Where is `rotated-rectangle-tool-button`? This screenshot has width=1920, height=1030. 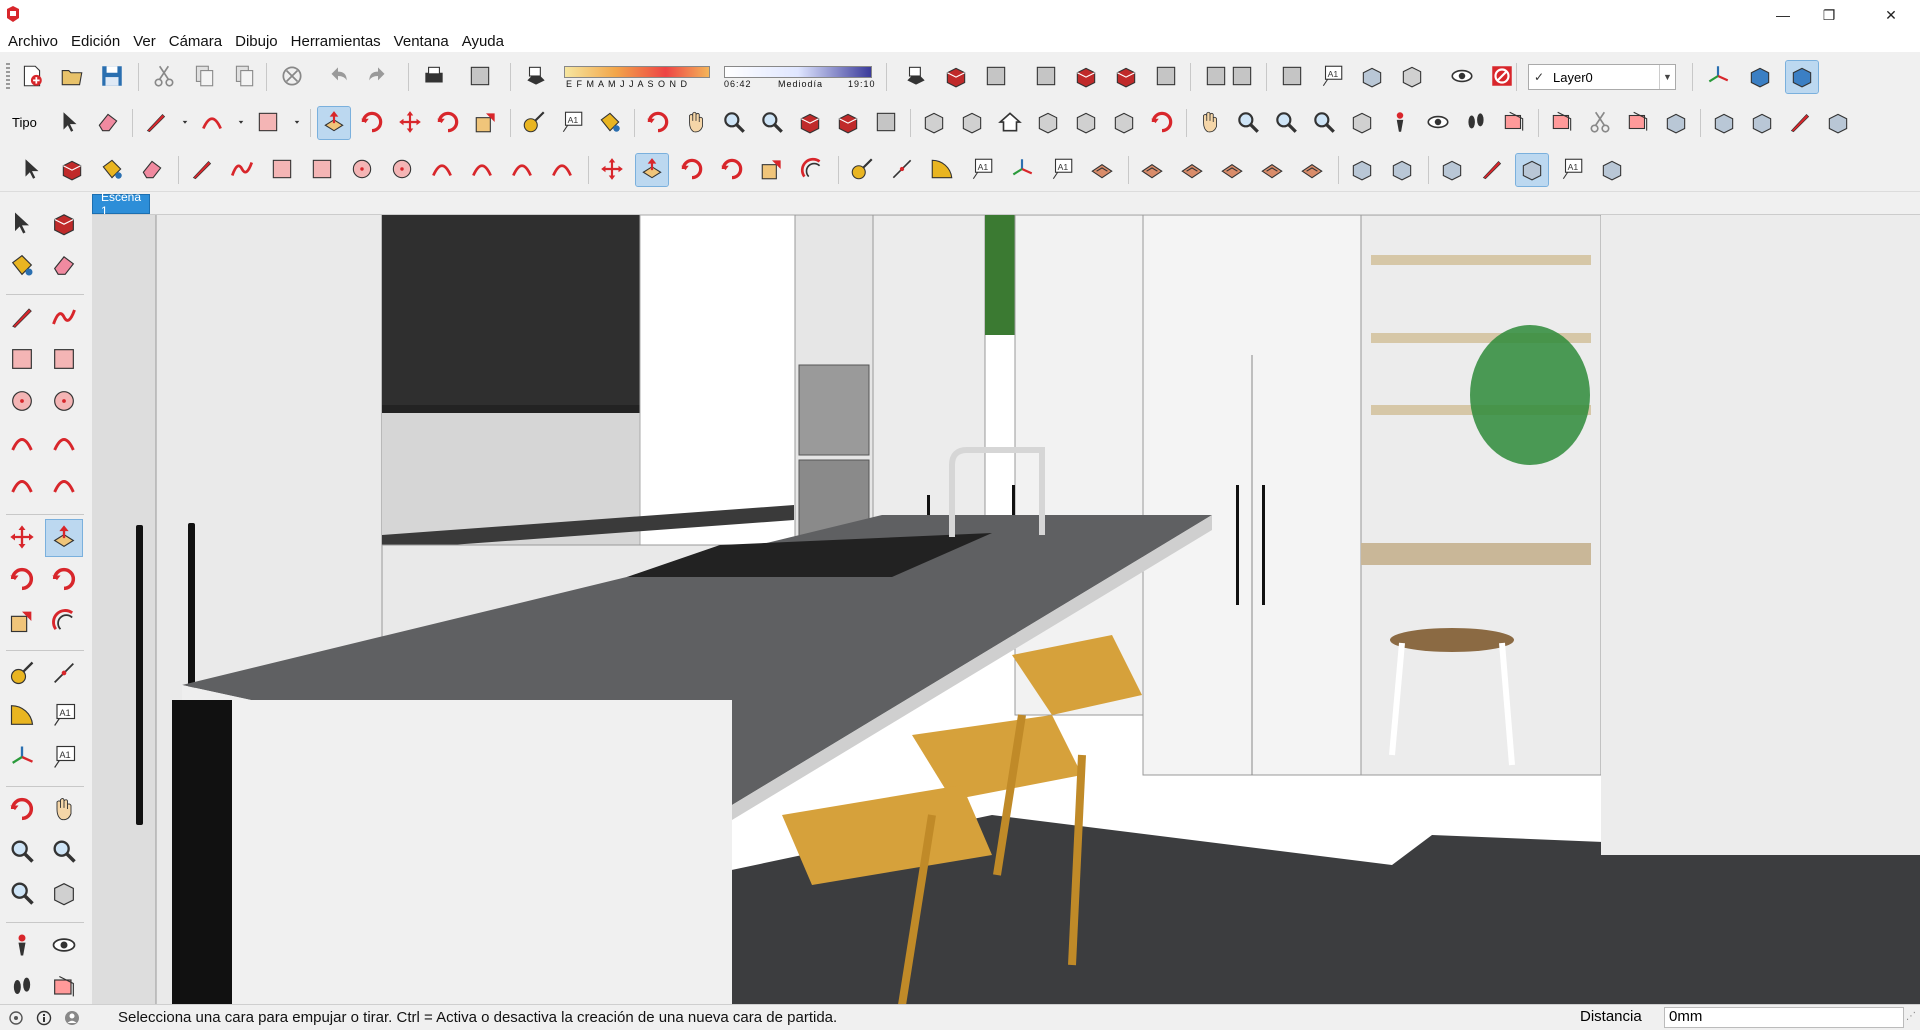 rotated-rectangle-tool-button is located at coordinates (64, 360).